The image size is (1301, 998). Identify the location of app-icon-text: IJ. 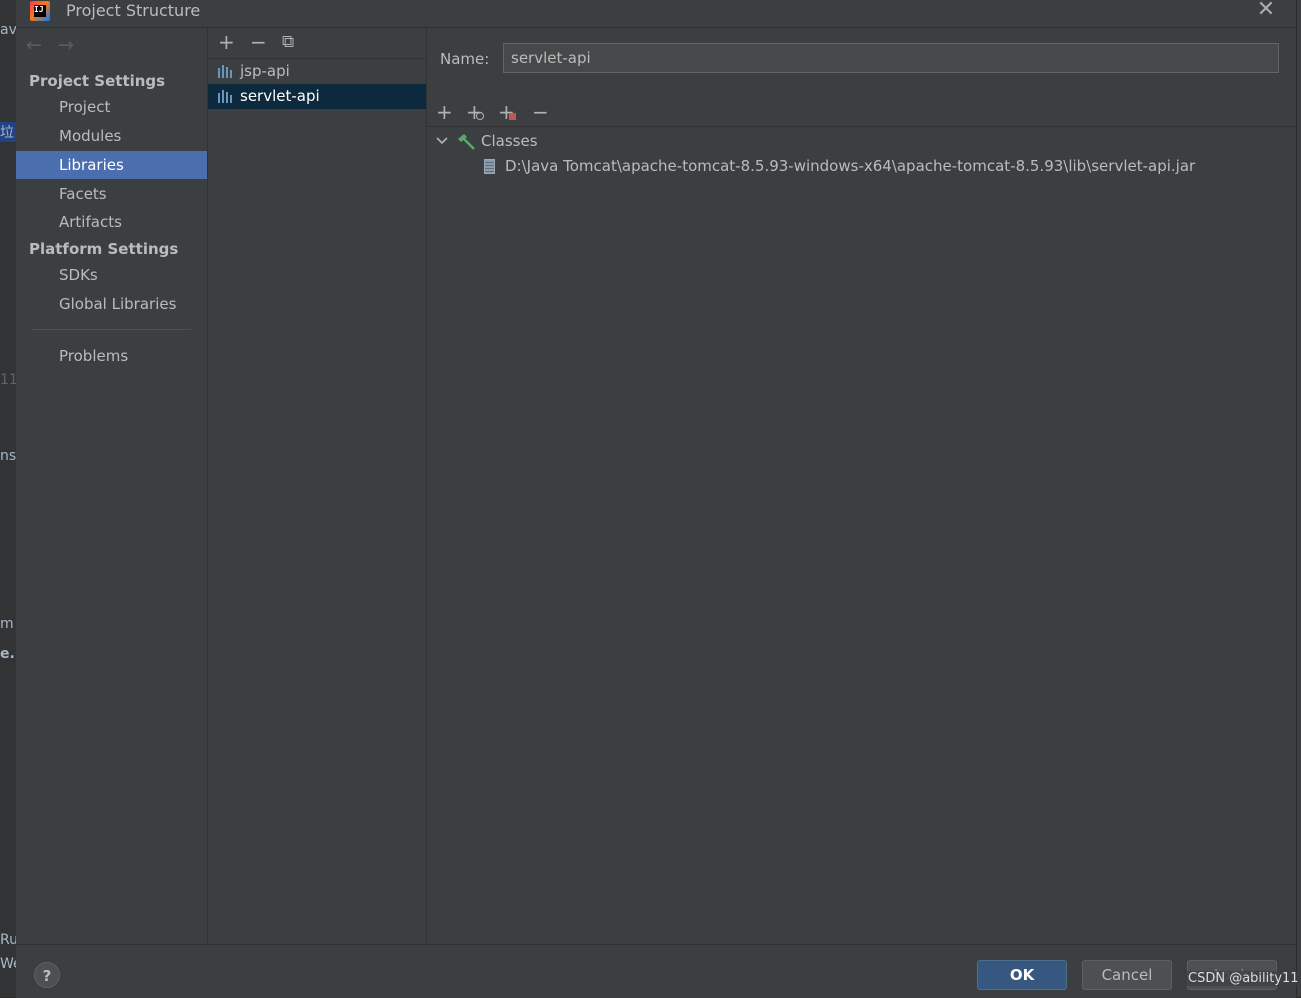
(40, 11).